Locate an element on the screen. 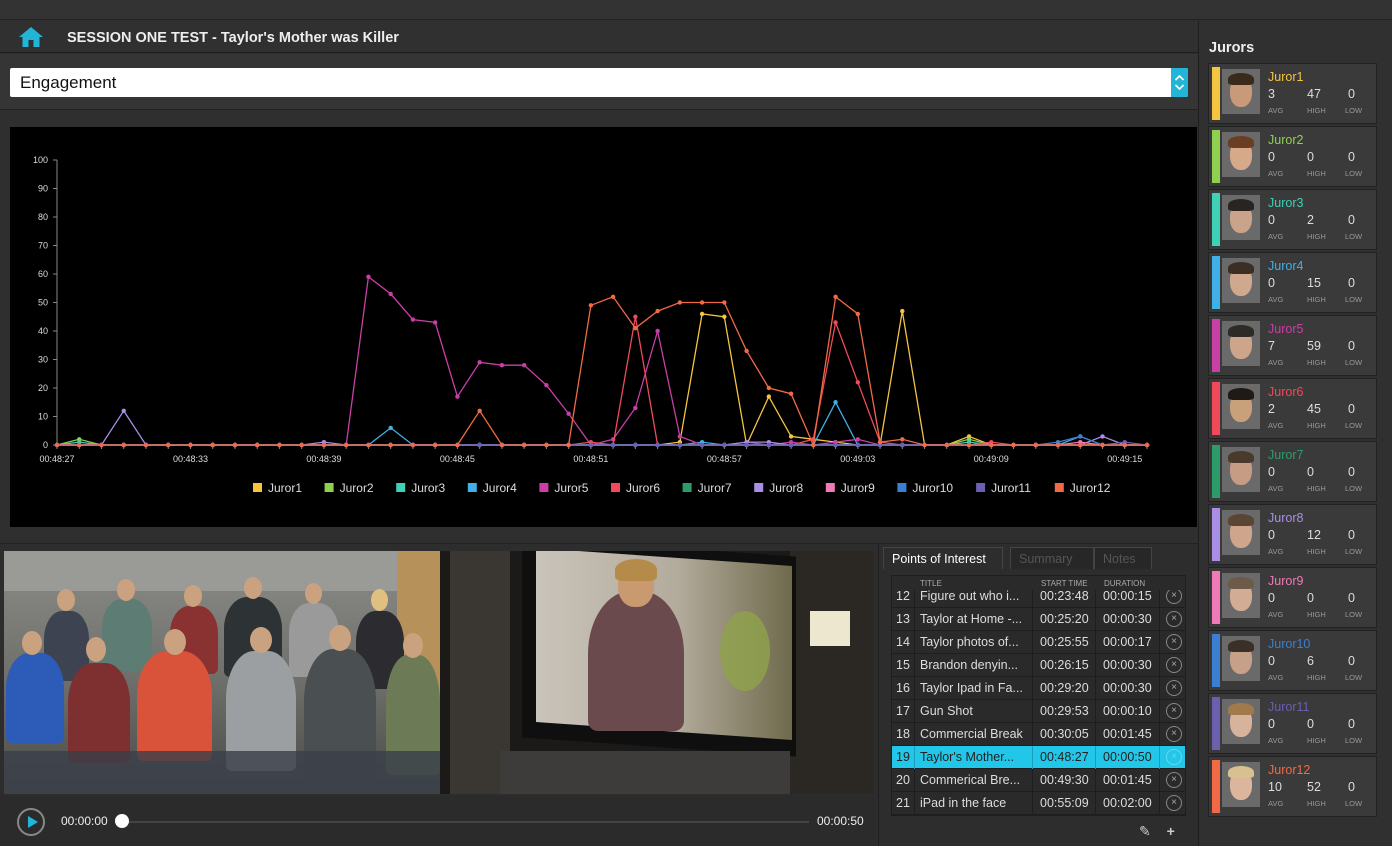 The height and width of the screenshot is (846, 1392). tab-notes: Notes is located at coordinates (1123, 558).